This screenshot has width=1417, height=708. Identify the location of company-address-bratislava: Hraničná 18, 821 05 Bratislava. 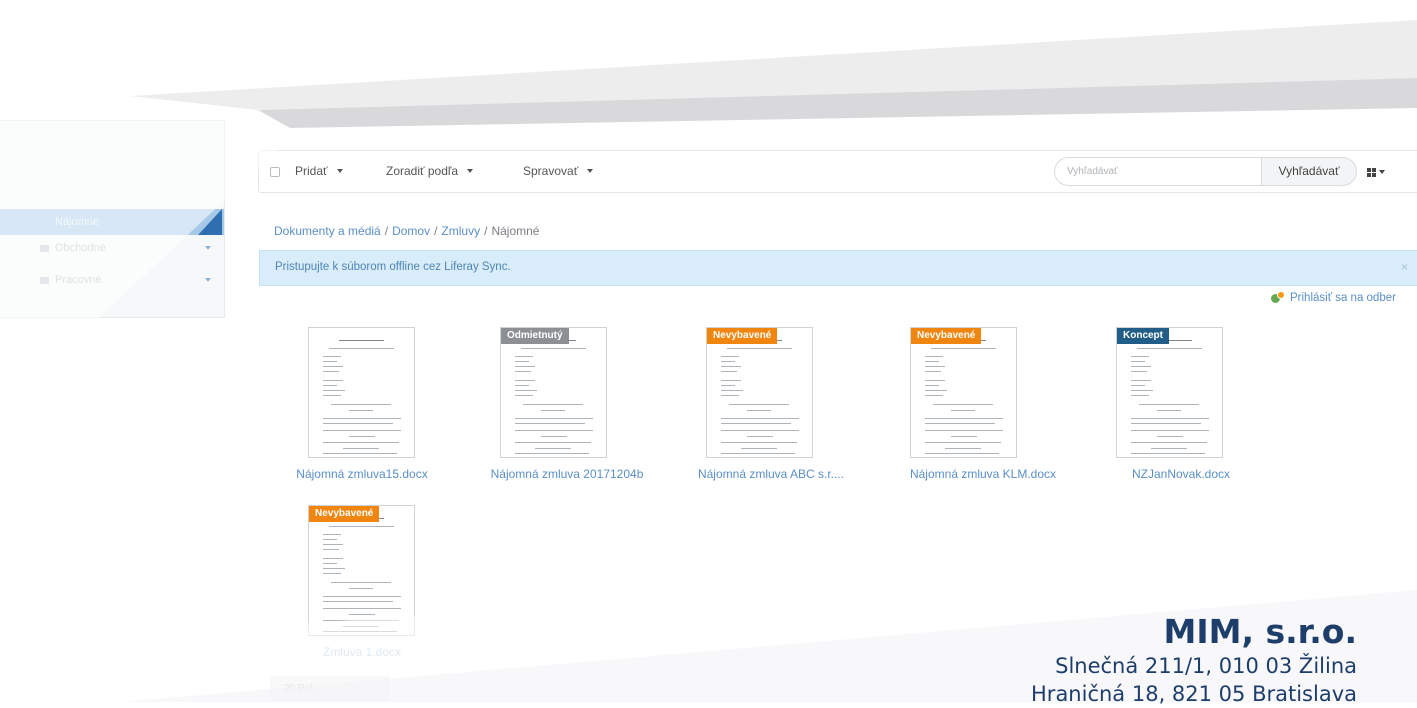
(1194, 694).